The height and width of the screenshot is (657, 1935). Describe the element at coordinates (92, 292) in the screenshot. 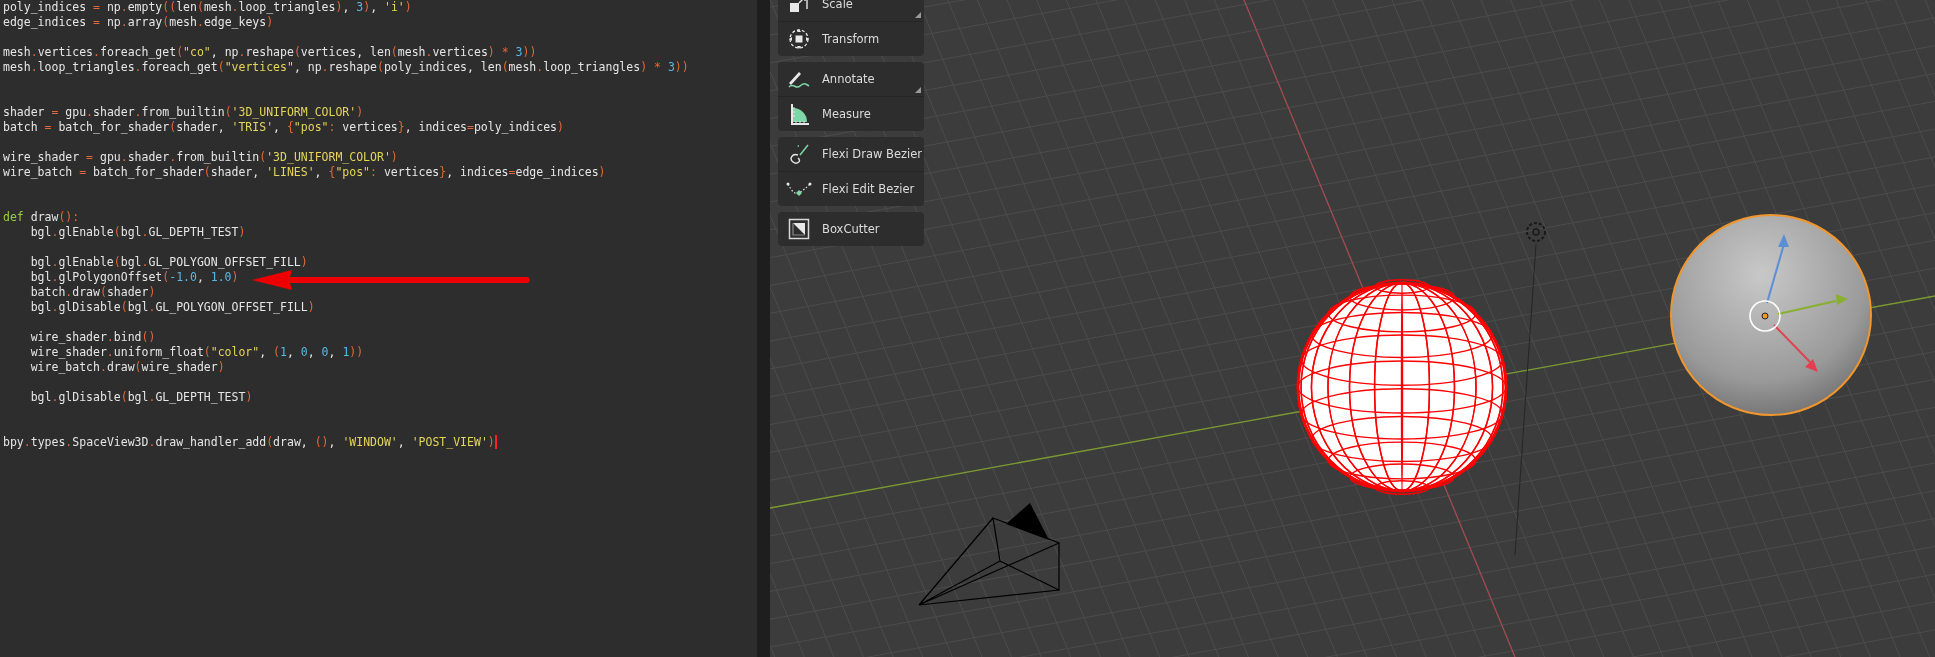

I see `code-line: batch.draw(shader)` at that location.